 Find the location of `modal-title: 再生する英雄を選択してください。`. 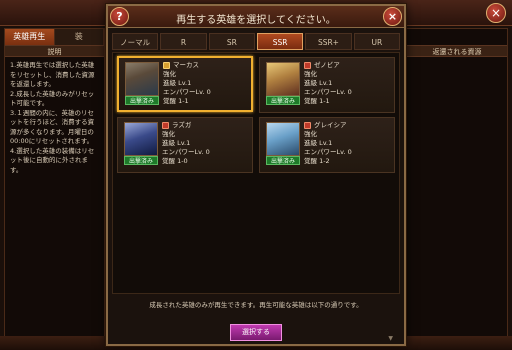

modal-title: 再生する英雄を選択してください。 is located at coordinates (256, 20).